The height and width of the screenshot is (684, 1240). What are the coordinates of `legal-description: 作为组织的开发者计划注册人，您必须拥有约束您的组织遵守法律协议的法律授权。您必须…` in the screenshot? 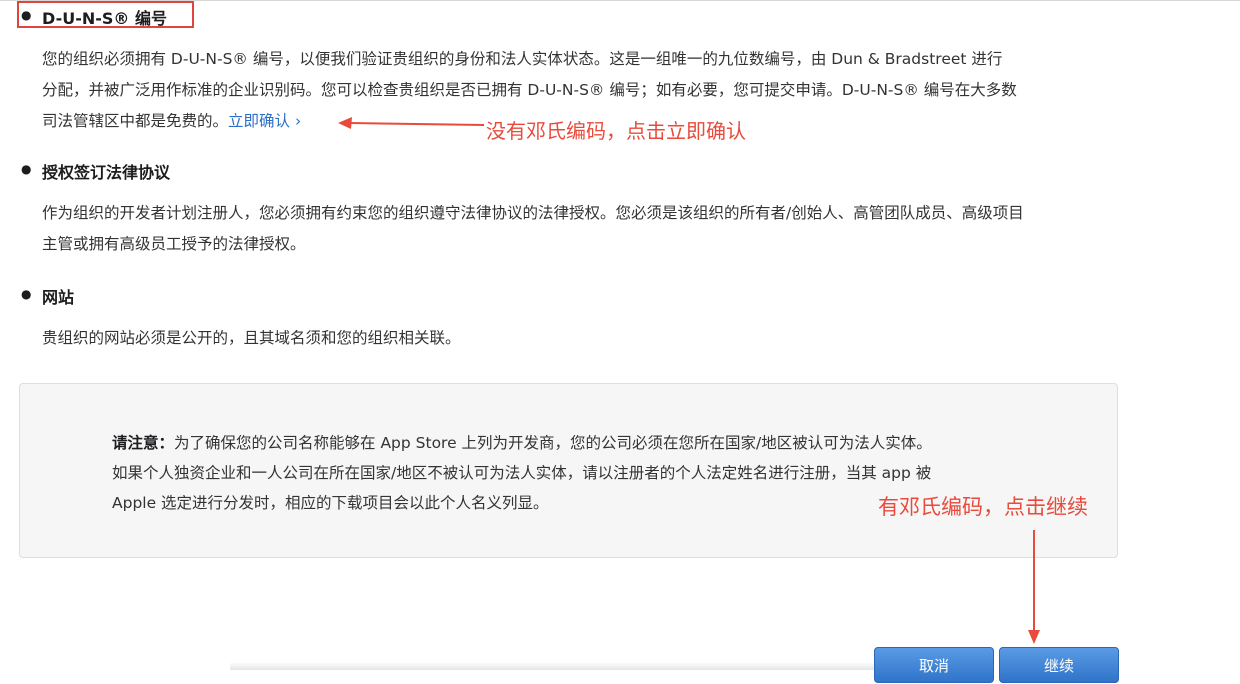 It's located at (533, 229).